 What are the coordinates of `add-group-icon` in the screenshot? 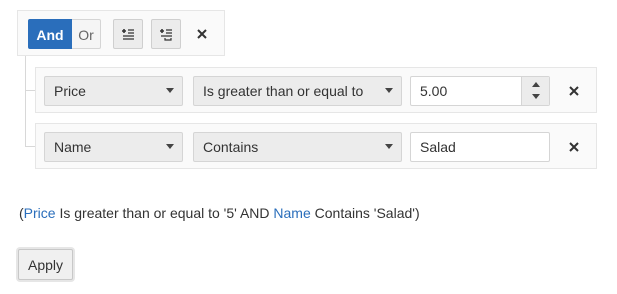 It's located at (166, 34).